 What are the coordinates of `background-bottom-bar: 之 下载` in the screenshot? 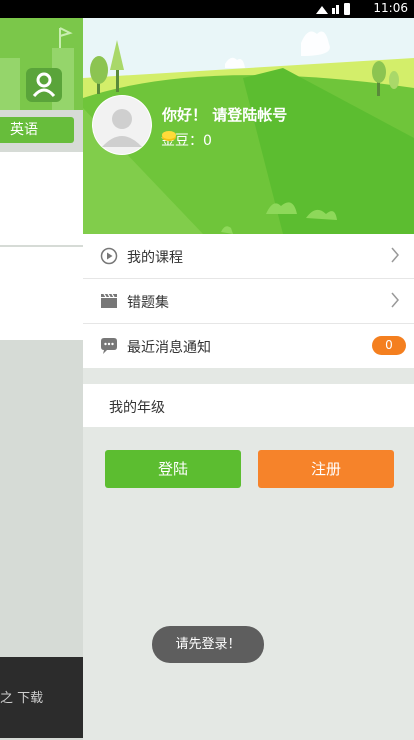 It's located at (41, 697).